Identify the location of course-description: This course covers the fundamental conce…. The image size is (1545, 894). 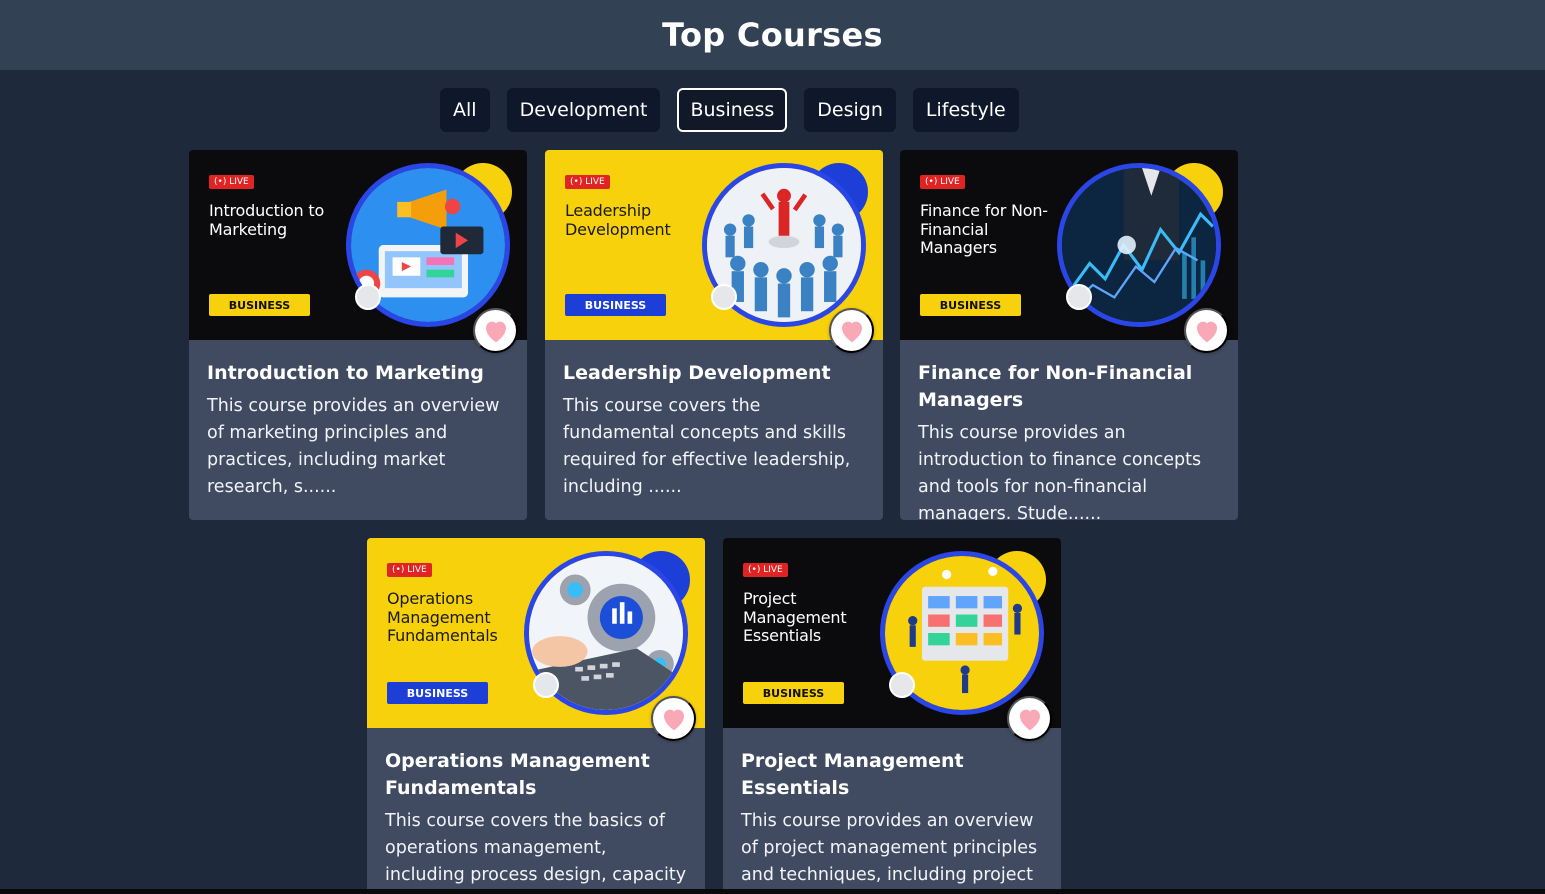
(707, 446).